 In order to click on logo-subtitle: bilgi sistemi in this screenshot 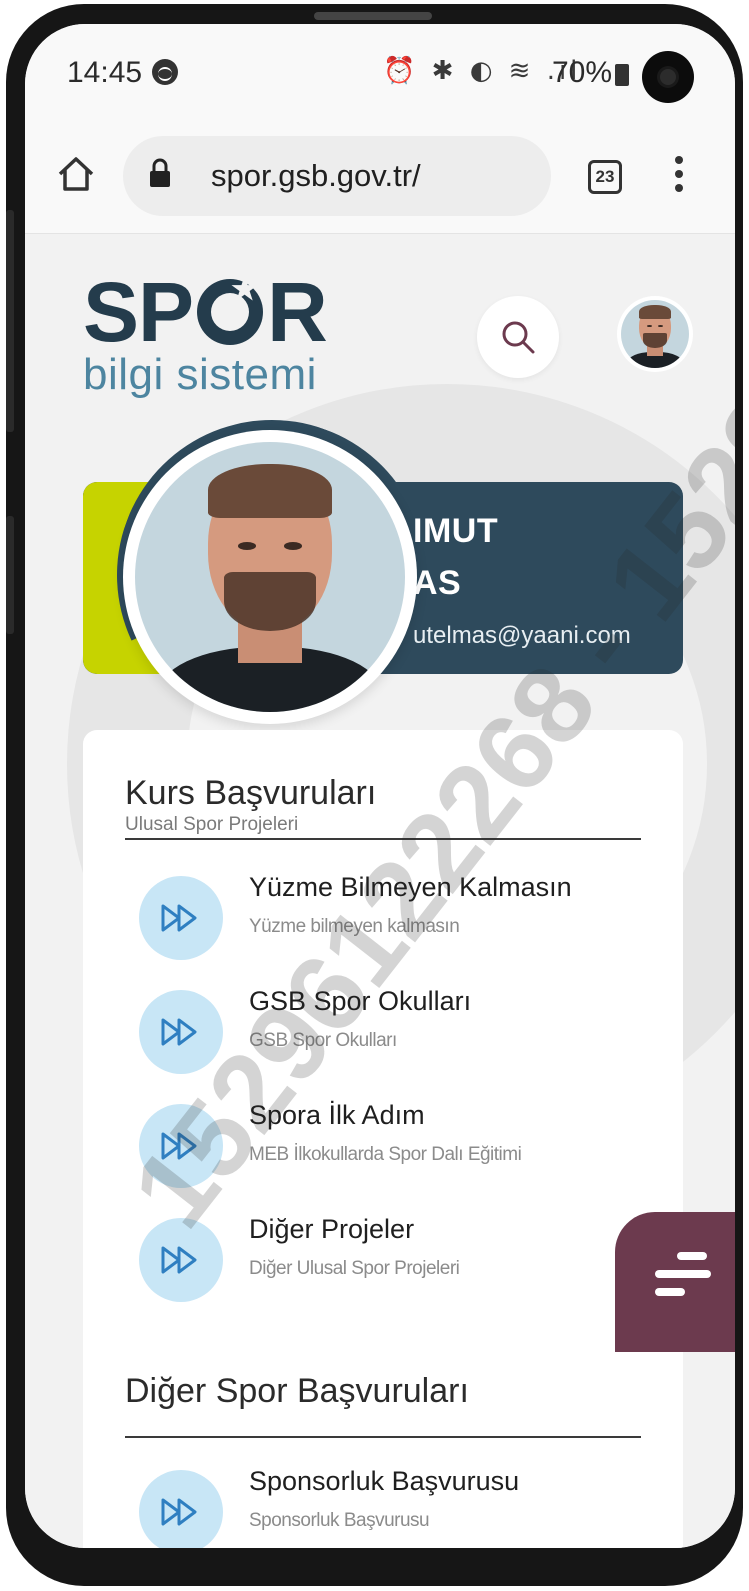, I will do `click(200, 374)`.